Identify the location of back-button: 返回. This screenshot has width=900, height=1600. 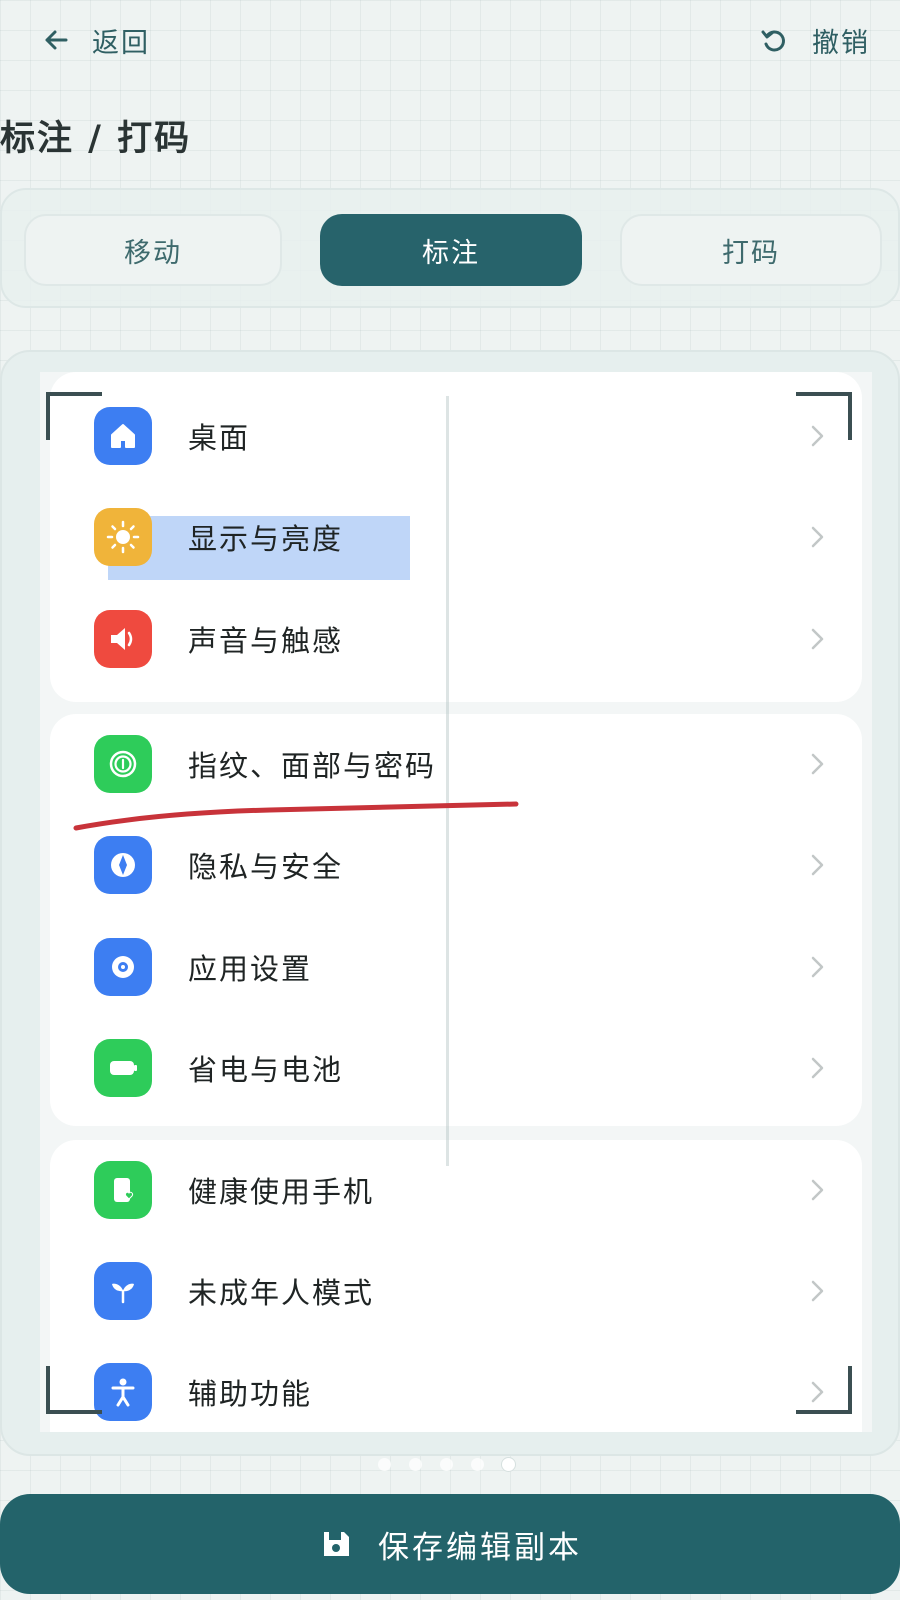
(95, 40).